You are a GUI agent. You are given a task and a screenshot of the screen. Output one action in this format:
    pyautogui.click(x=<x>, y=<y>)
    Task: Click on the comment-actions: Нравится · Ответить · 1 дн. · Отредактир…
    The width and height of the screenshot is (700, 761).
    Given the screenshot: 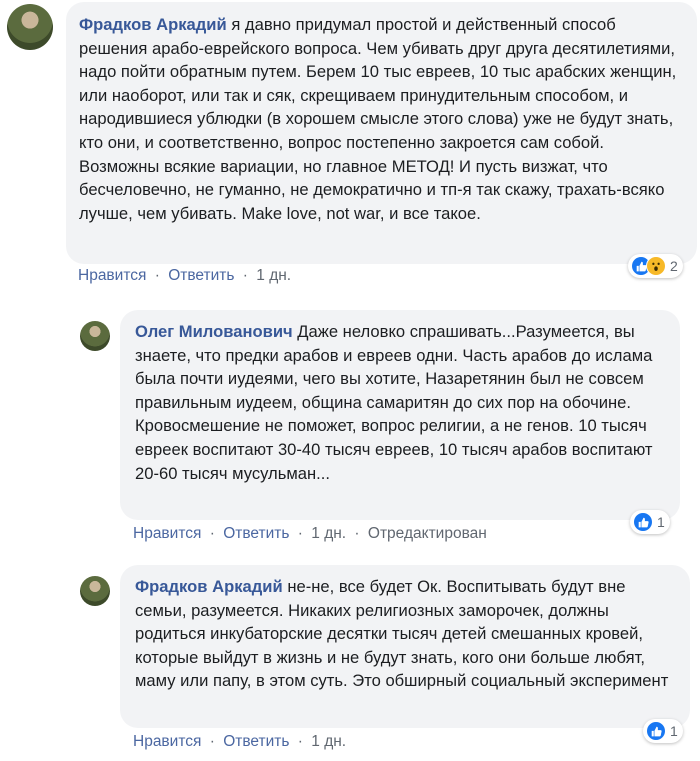 What is the action you would take?
    pyautogui.click(x=310, y=534)
    